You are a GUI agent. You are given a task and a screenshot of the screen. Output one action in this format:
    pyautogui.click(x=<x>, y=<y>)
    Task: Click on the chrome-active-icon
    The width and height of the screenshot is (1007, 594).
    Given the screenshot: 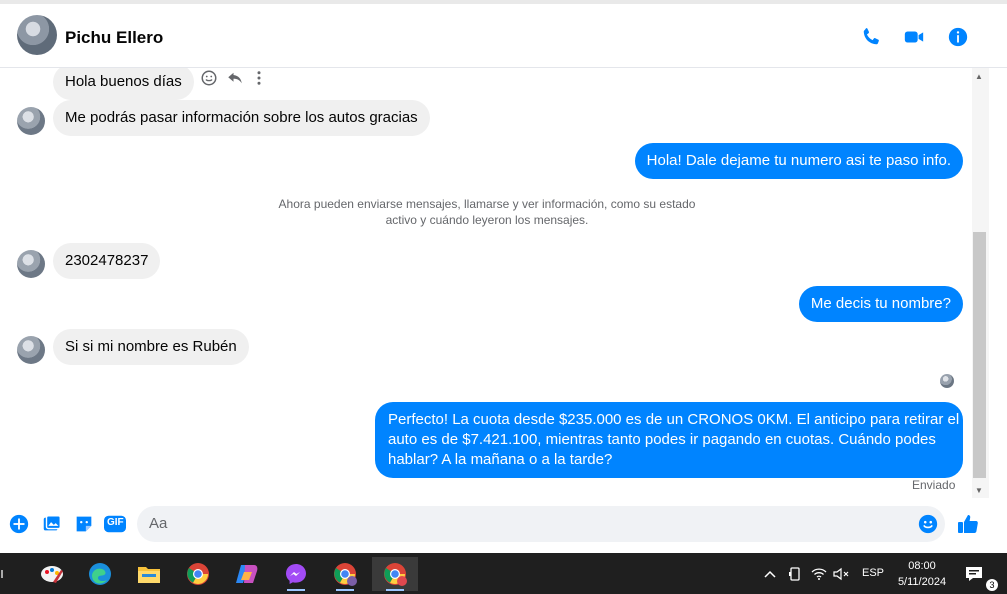 What is the action you would take?
    pyautogui.click(x=395, y=574)
    